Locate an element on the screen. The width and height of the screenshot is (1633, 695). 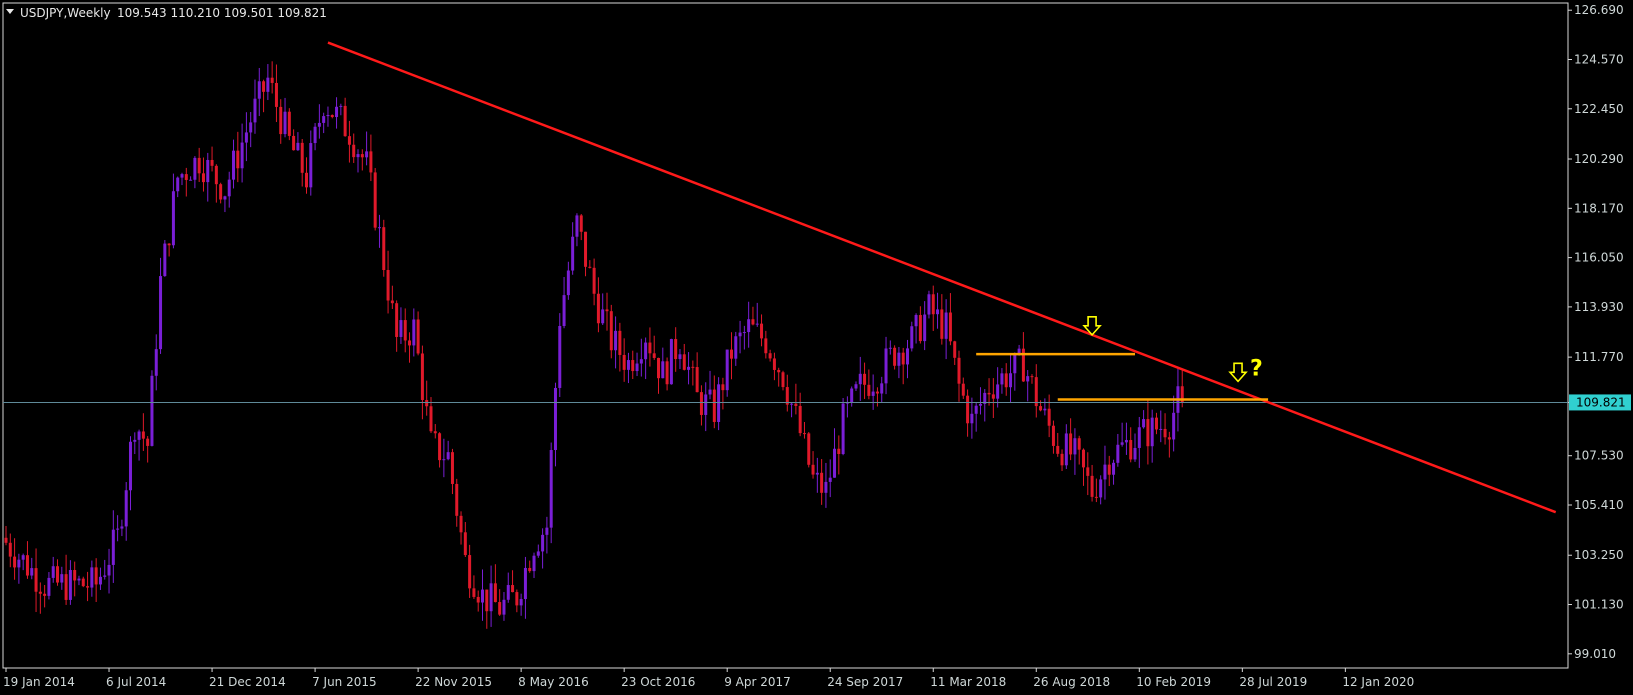
price-tick-label: 122.450 is located at coordinates (1599, 109).